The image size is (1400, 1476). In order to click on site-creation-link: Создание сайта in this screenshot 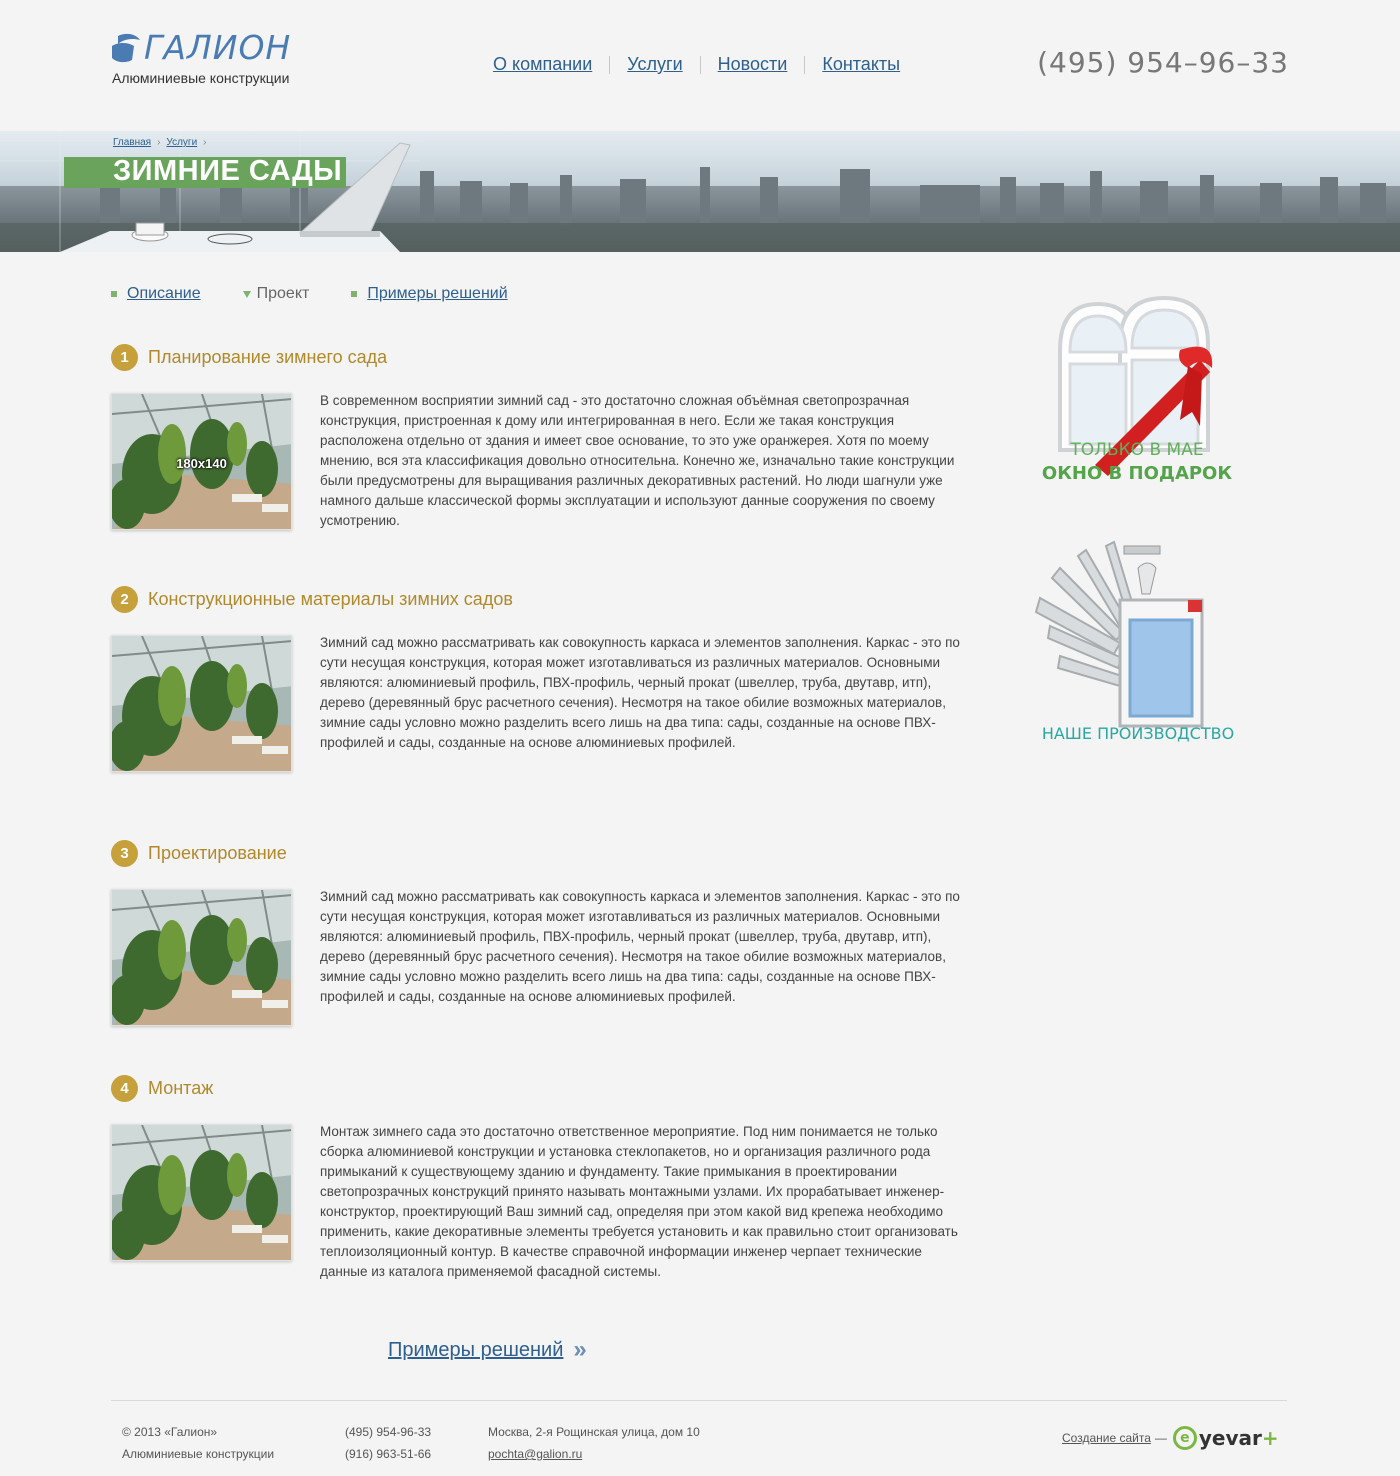, I will do `click(1106, 1438)`.